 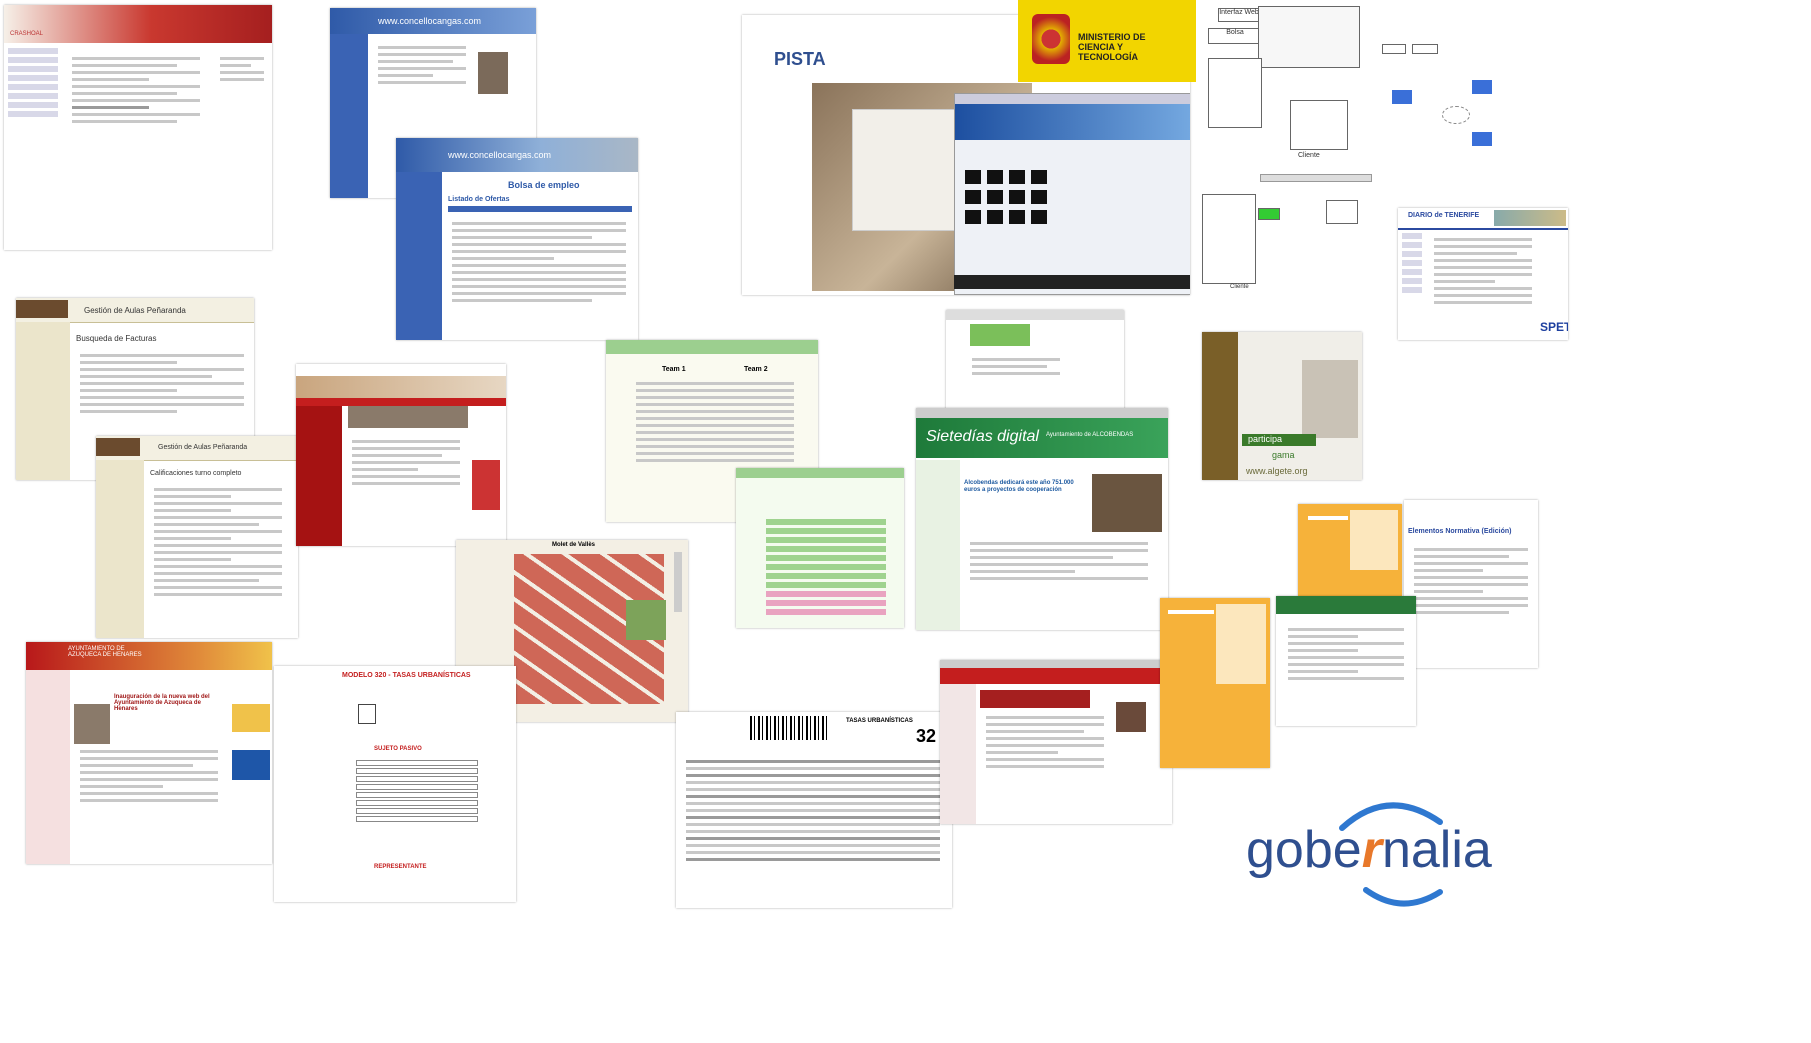 I want to click on page-heading: Bolsa de empleo, so click(x=544, y=185).